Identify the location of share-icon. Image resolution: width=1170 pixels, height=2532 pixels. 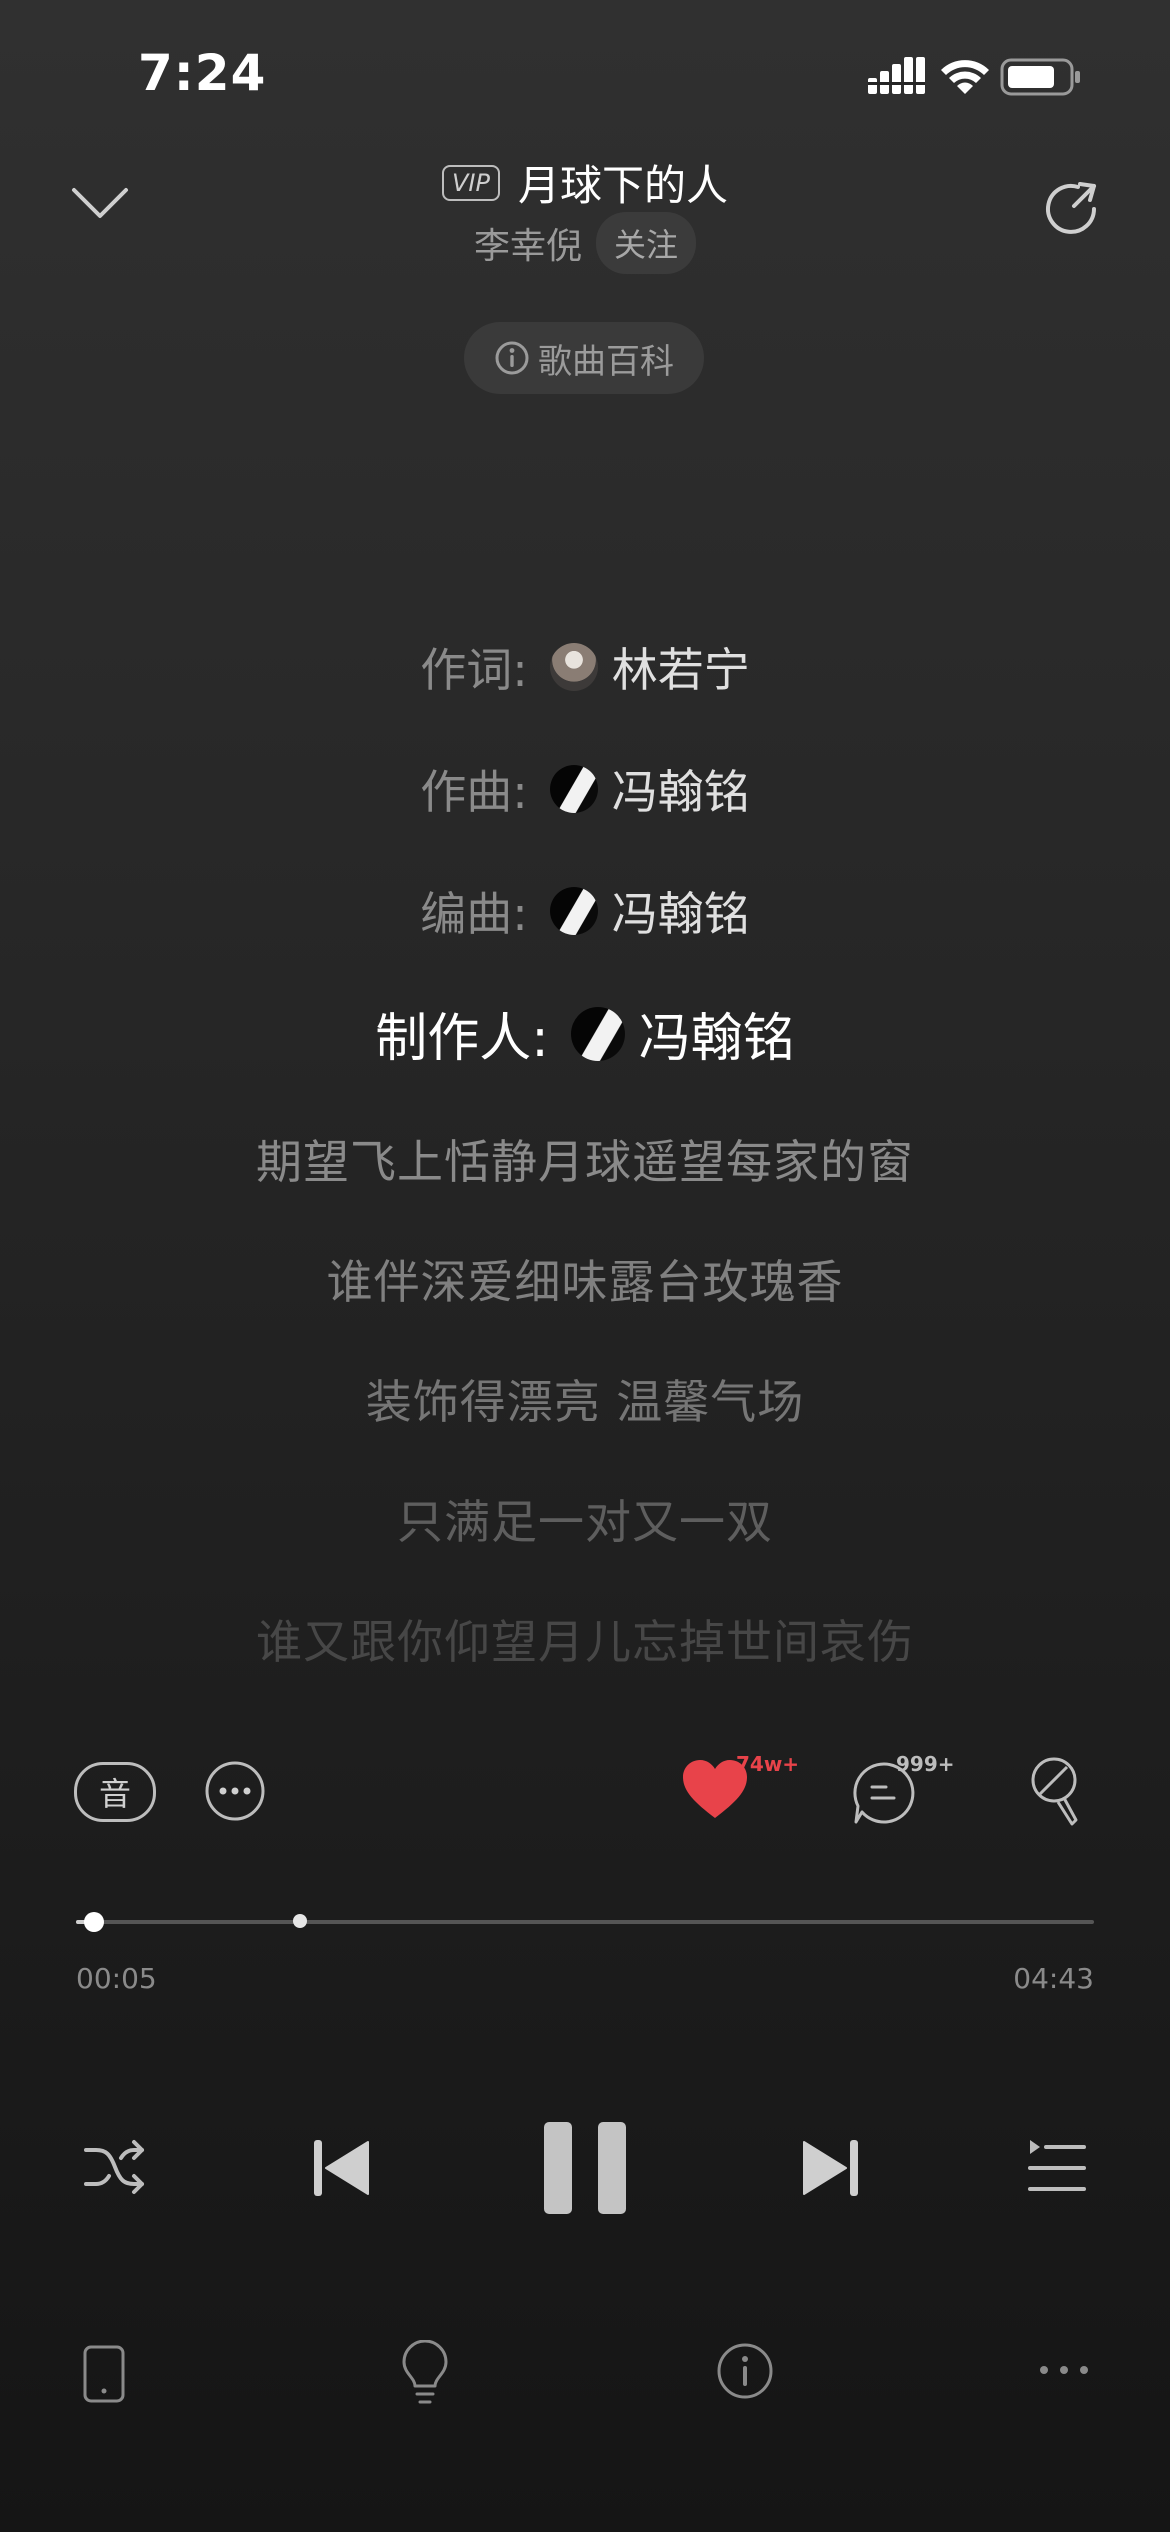
(1071, 208).